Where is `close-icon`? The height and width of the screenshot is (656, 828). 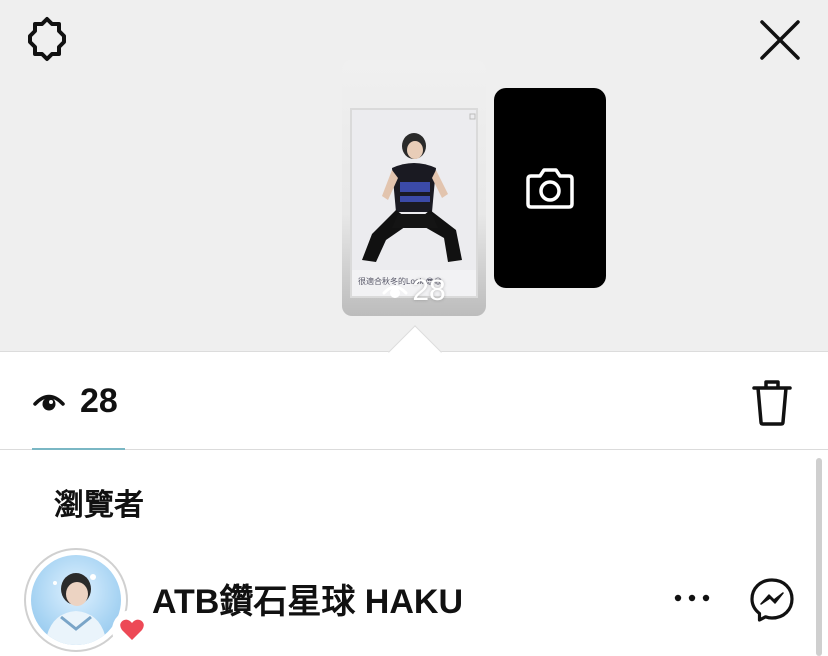
close-icon is located at coordinates (780, 40).